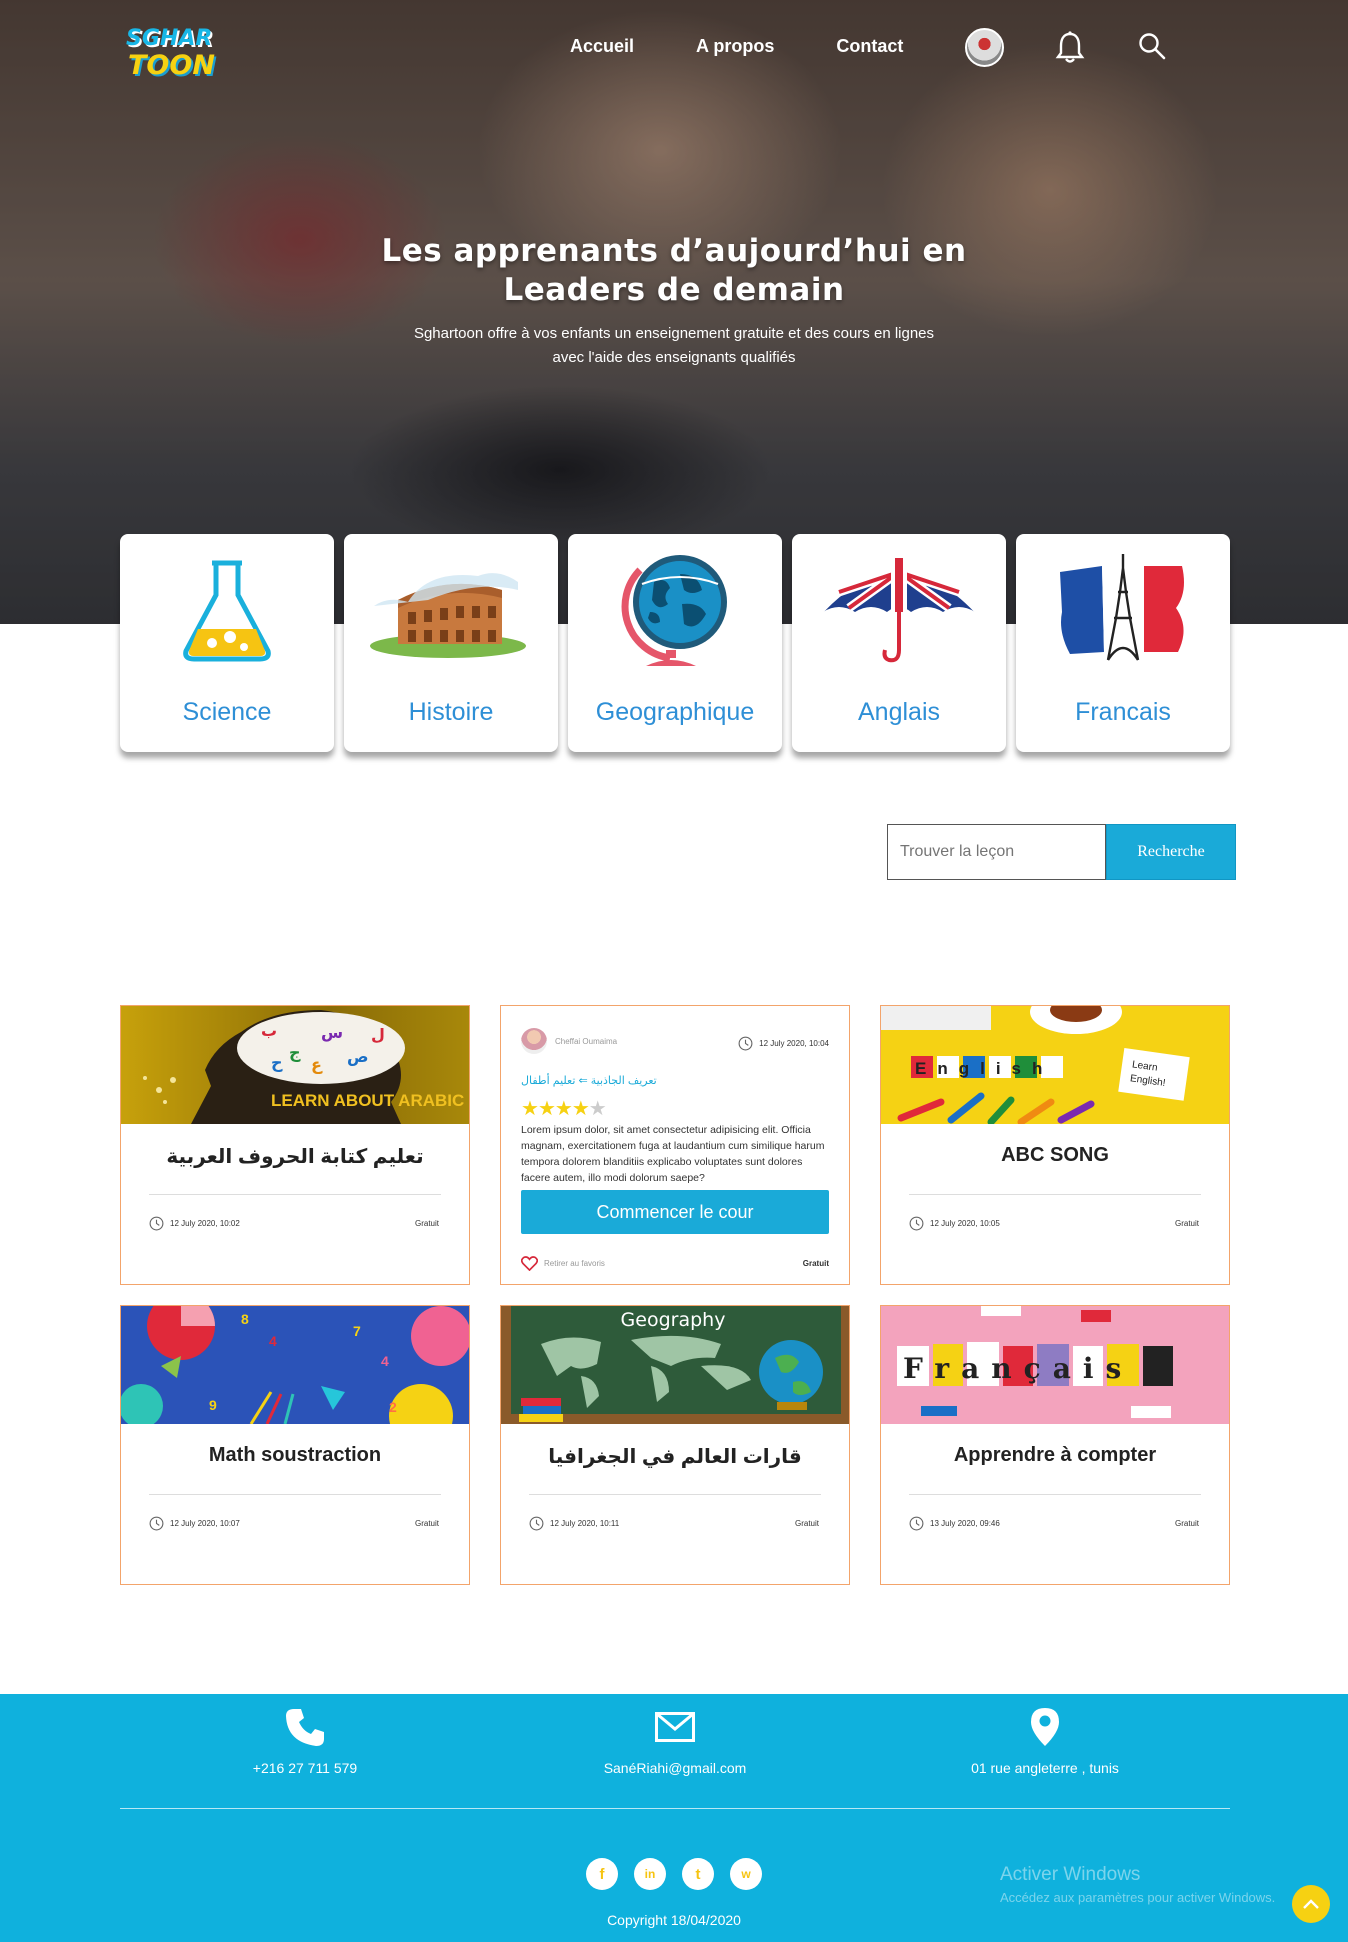 The width and height of the screenshot is (1348, 1942). What do you see at coordinates (378, 1035) in the screenshot?
I see `svg-text: ل` at bounding box center [378, 1035].